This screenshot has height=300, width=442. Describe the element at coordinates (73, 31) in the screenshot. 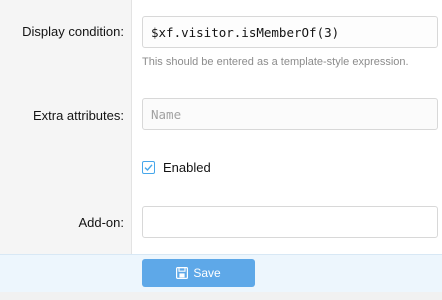

I see `display-condition-label: Display condition:` at that location.